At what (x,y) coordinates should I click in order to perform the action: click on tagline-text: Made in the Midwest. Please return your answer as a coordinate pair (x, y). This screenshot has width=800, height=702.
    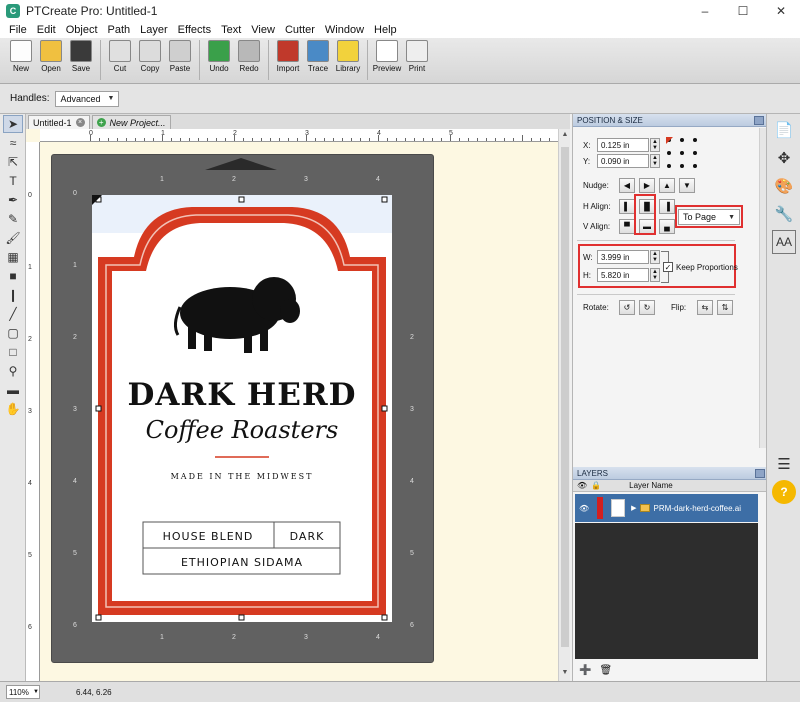
    Looking at the image, I should click on (242, 476).